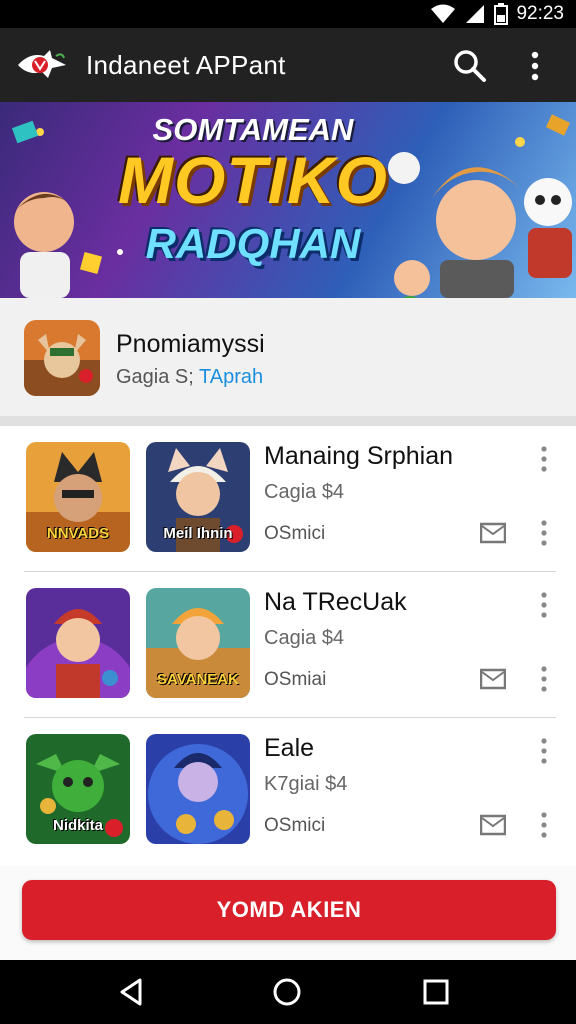 This screenshot has height=1024, width=576. Describe the element at coordinates (535, 66) in the screenshot. I see `more-vert-icon` at that location.